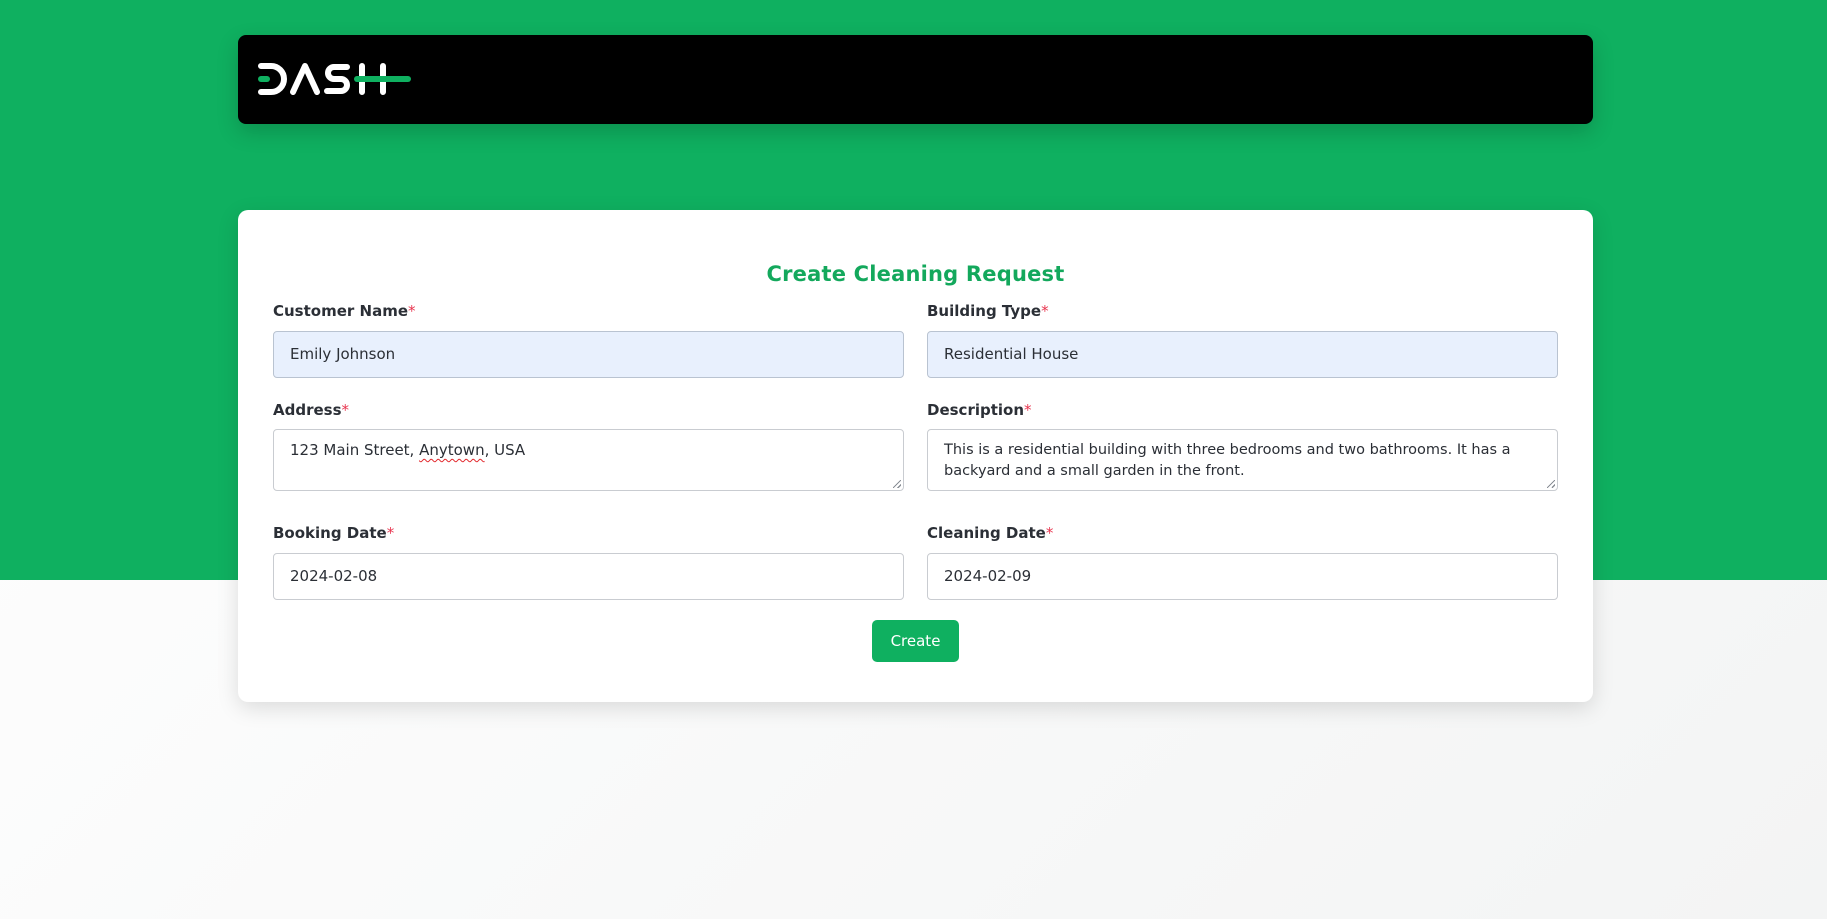  I want to click on cleaning-date-value: 2024-02-09, so click(988, 576).